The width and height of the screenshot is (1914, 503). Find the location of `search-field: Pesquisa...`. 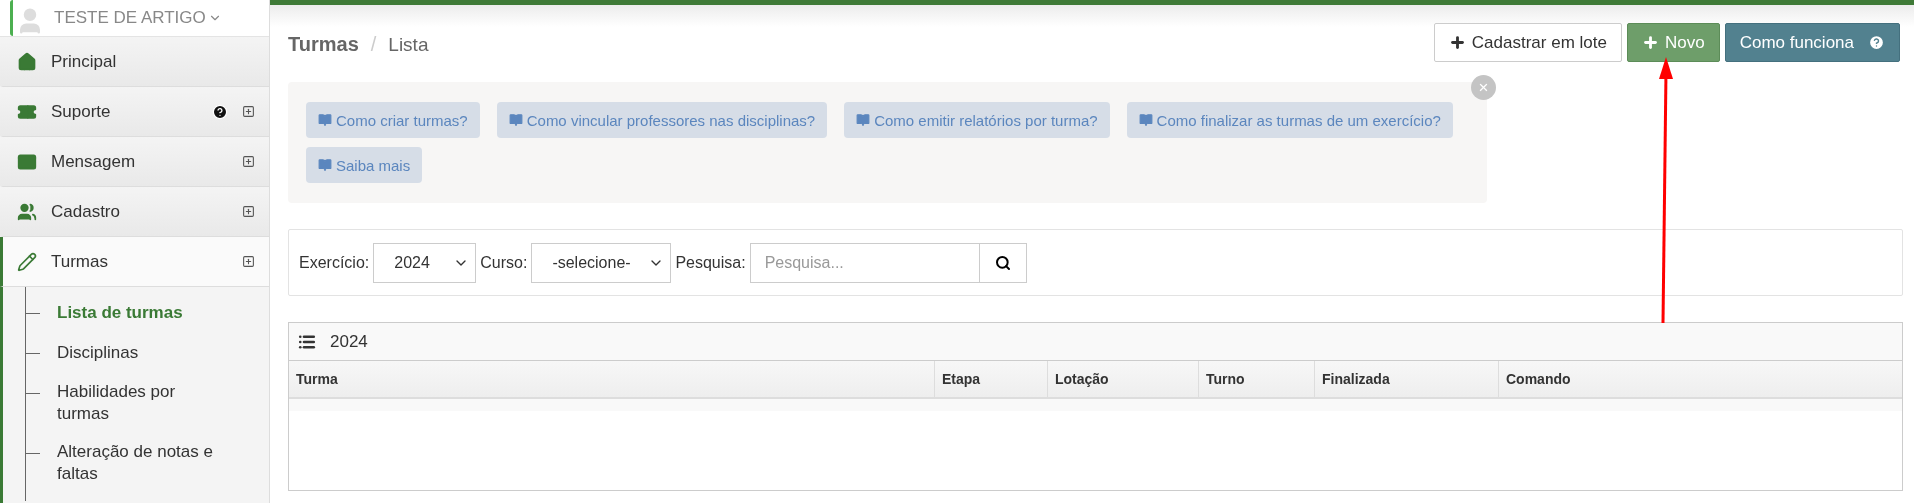

search-field: Pesquisa... is located at coordinates (864, 262).